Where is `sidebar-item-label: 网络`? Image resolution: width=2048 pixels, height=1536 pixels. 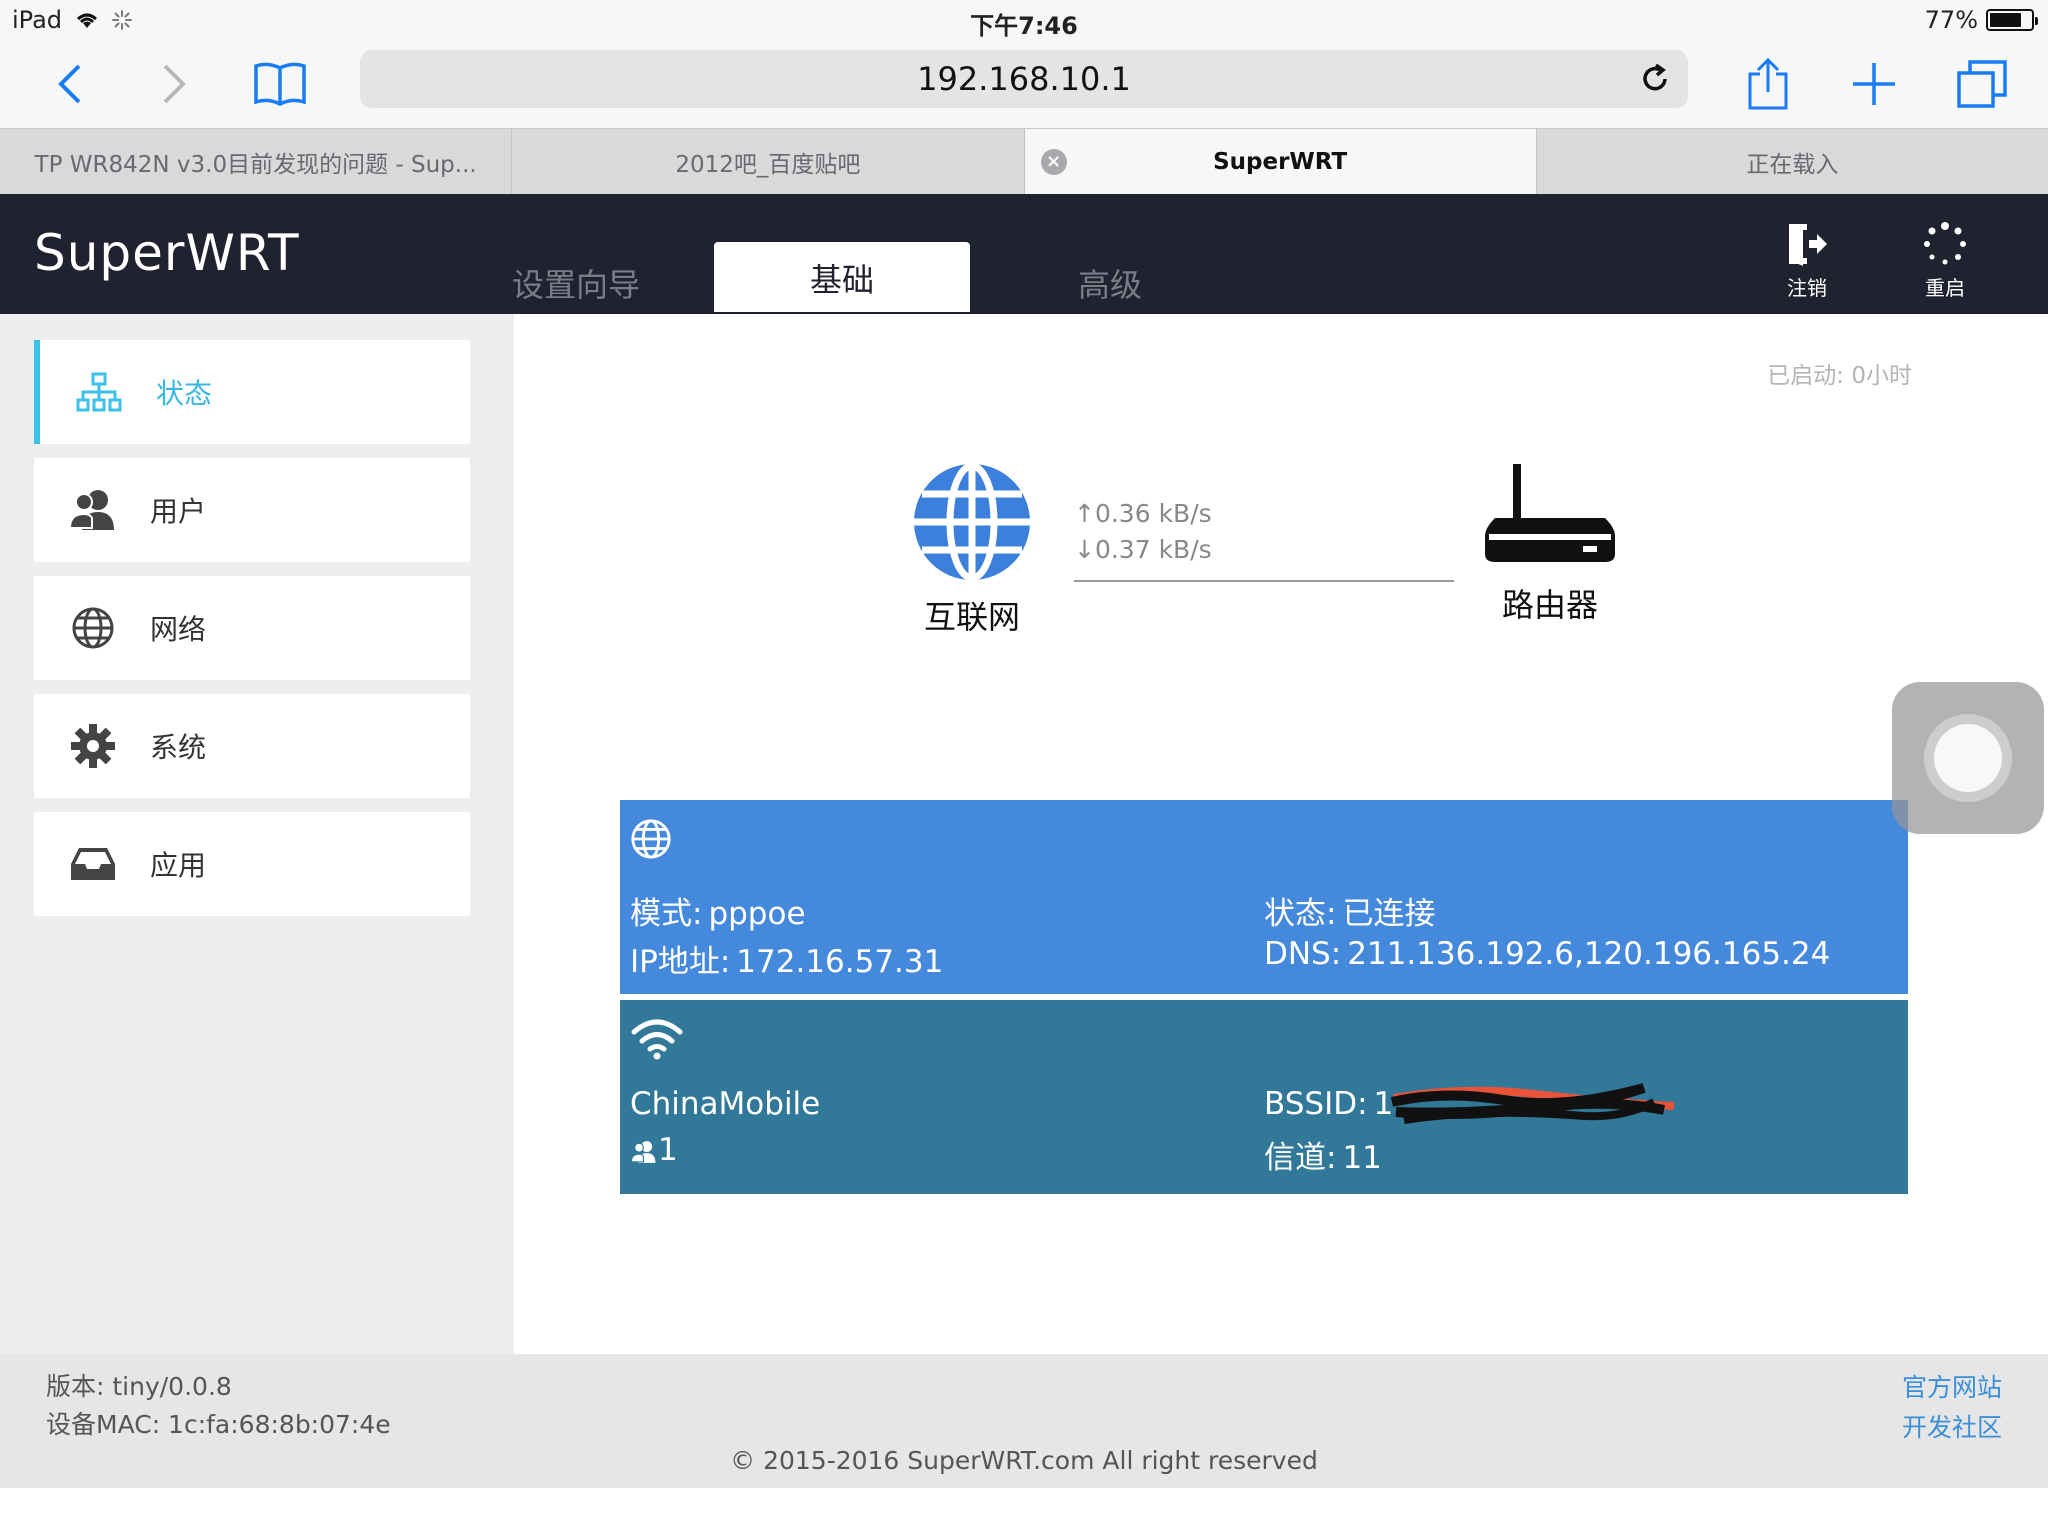
sidebar-item-label: 网络 is located at coordinates (178, 629).